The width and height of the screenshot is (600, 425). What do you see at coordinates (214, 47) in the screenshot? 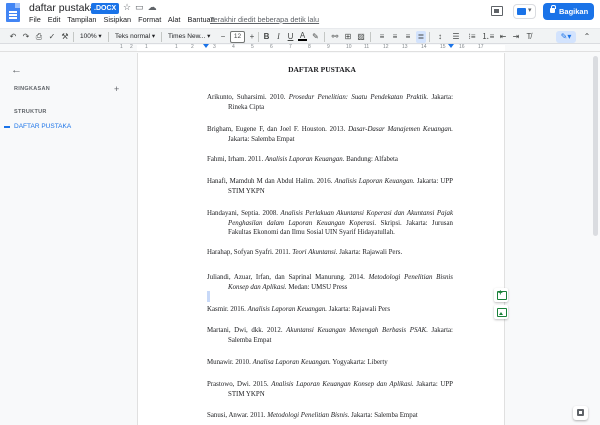
I see `ruler-number: 3` at bounding box center [214, 47].